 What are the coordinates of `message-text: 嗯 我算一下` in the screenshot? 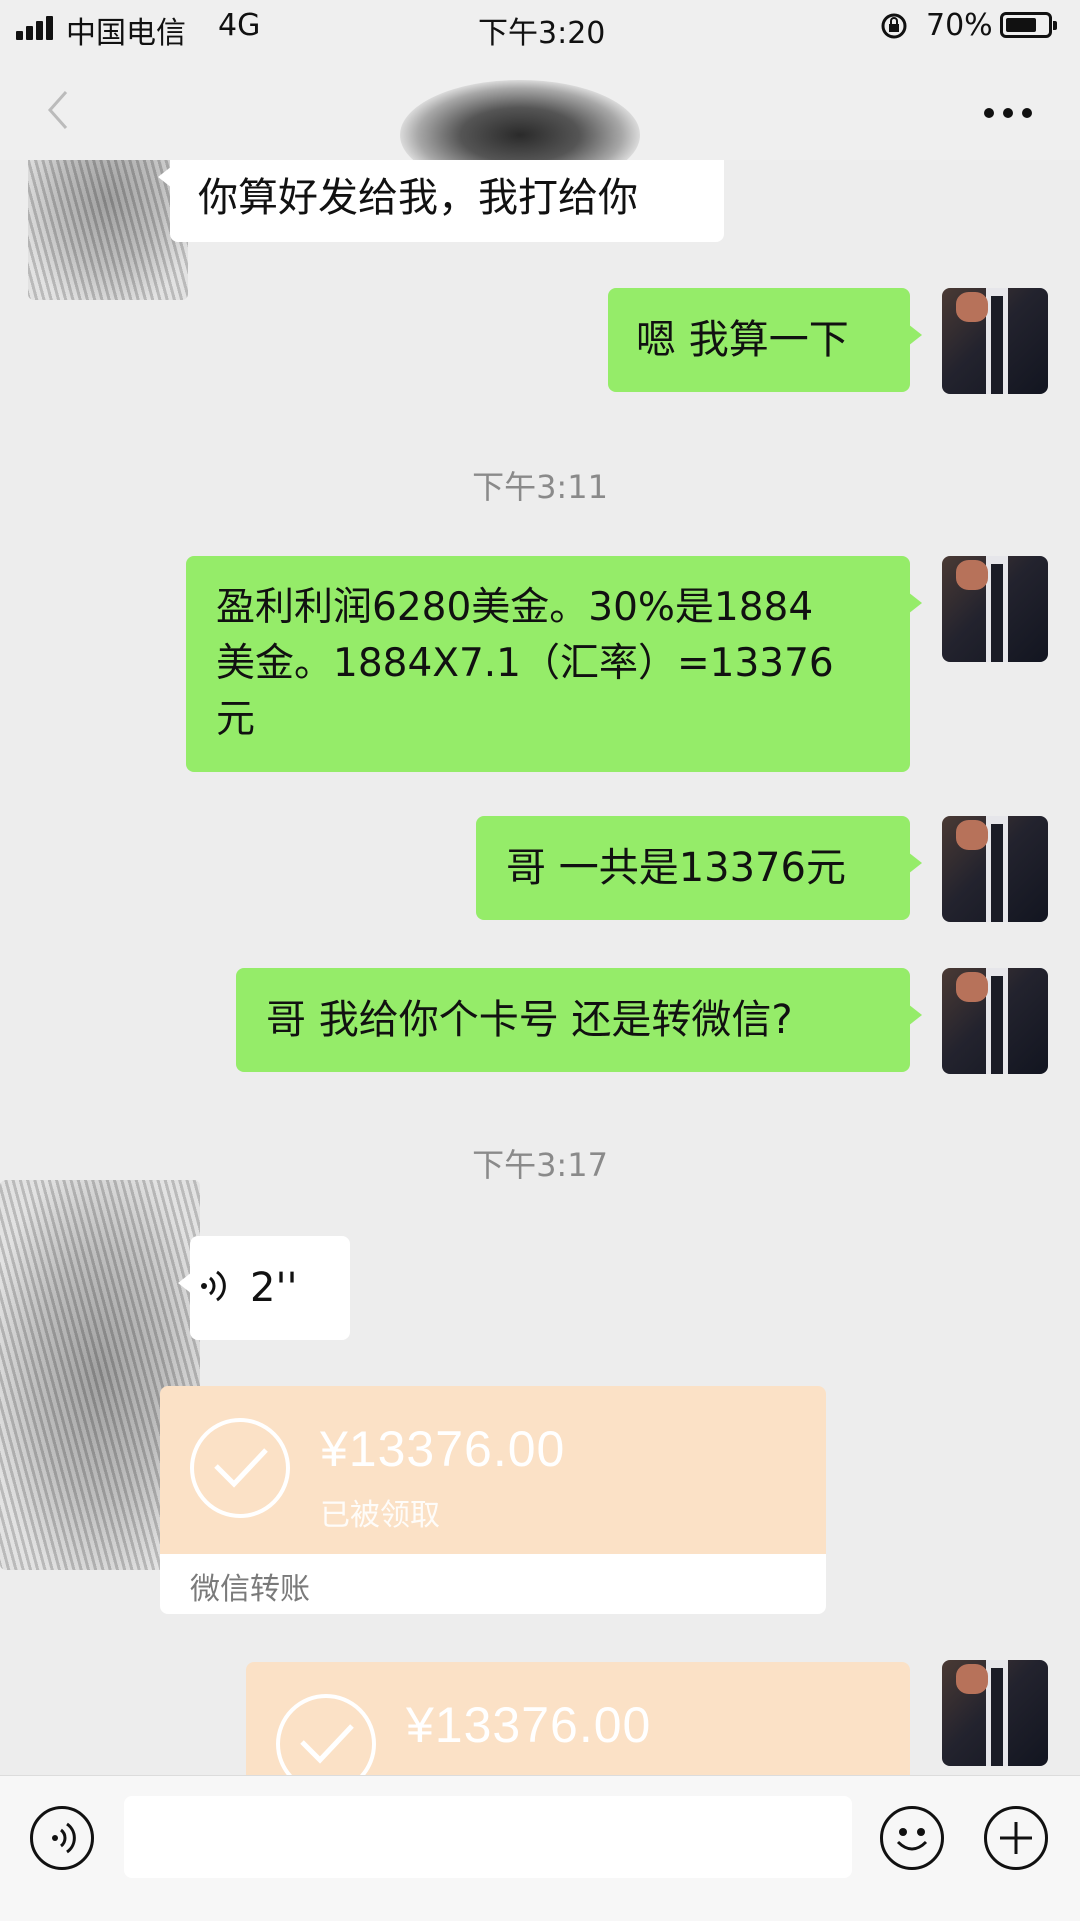 It's located at (742, 340).